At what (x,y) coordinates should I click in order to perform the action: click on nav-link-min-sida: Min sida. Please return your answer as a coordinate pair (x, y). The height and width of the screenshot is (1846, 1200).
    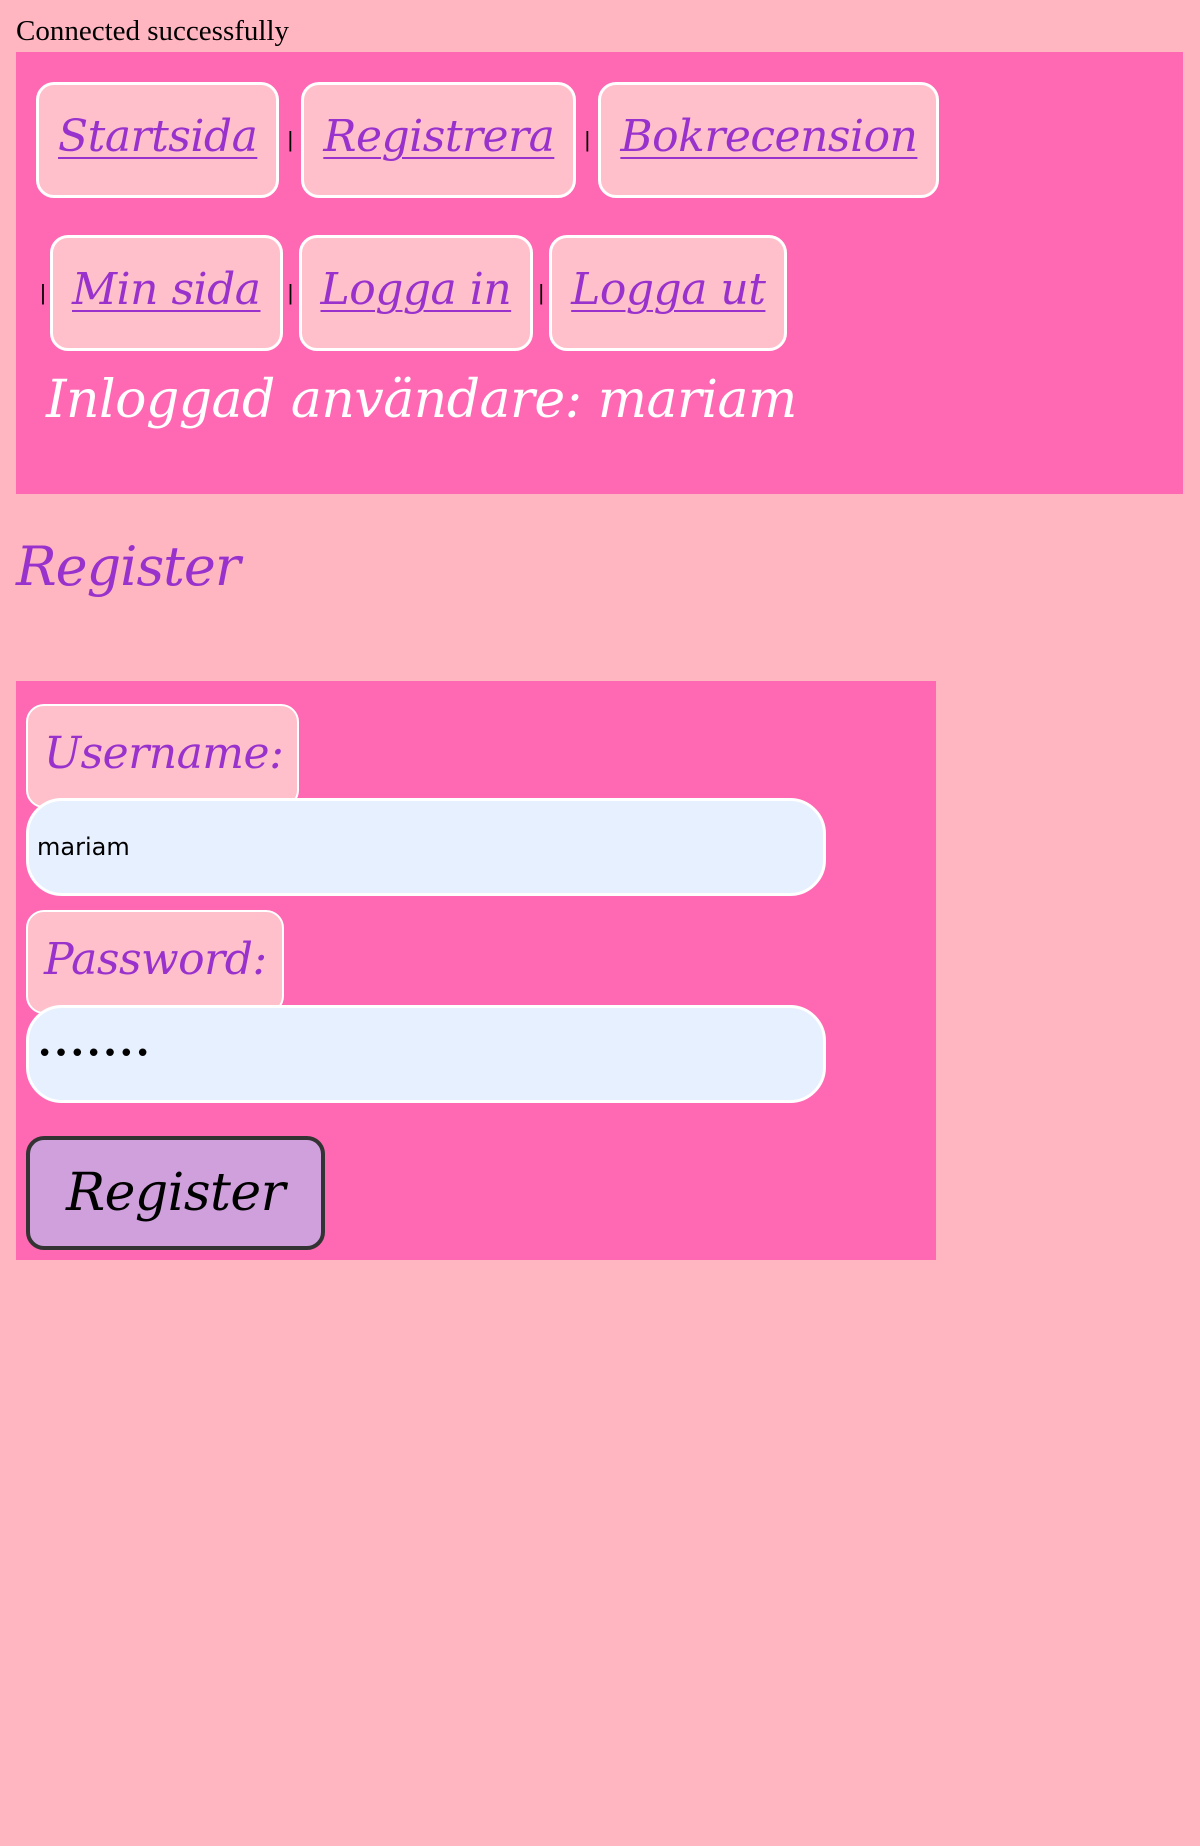
    Looking at the image, I should click on (166, 293).